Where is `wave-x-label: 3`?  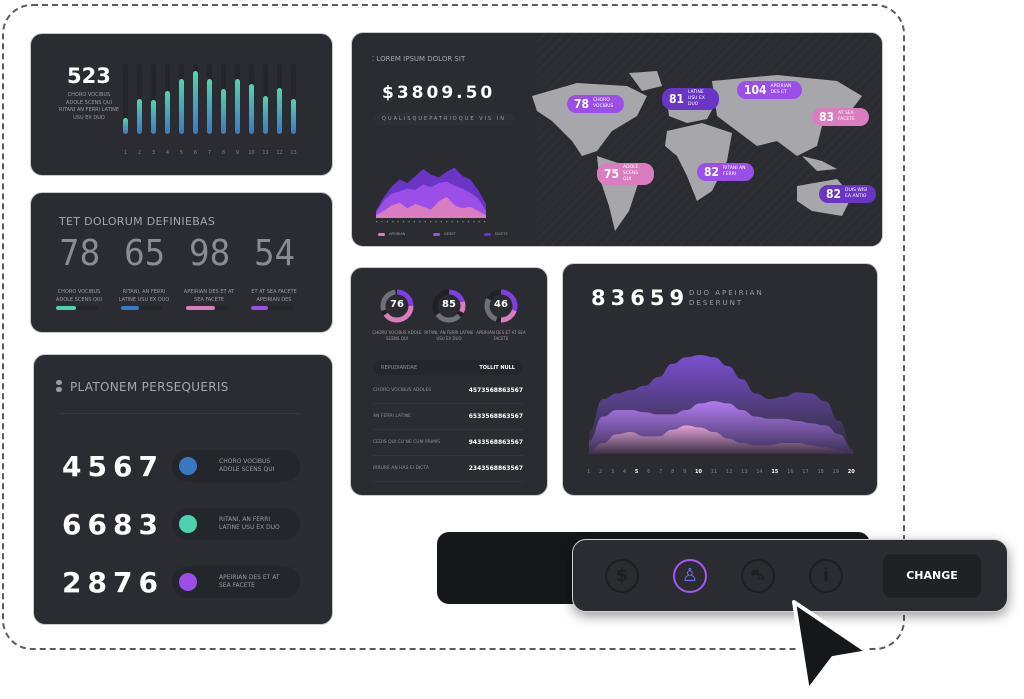 wave-x-label: 3 is located at coordinates (612, 472).